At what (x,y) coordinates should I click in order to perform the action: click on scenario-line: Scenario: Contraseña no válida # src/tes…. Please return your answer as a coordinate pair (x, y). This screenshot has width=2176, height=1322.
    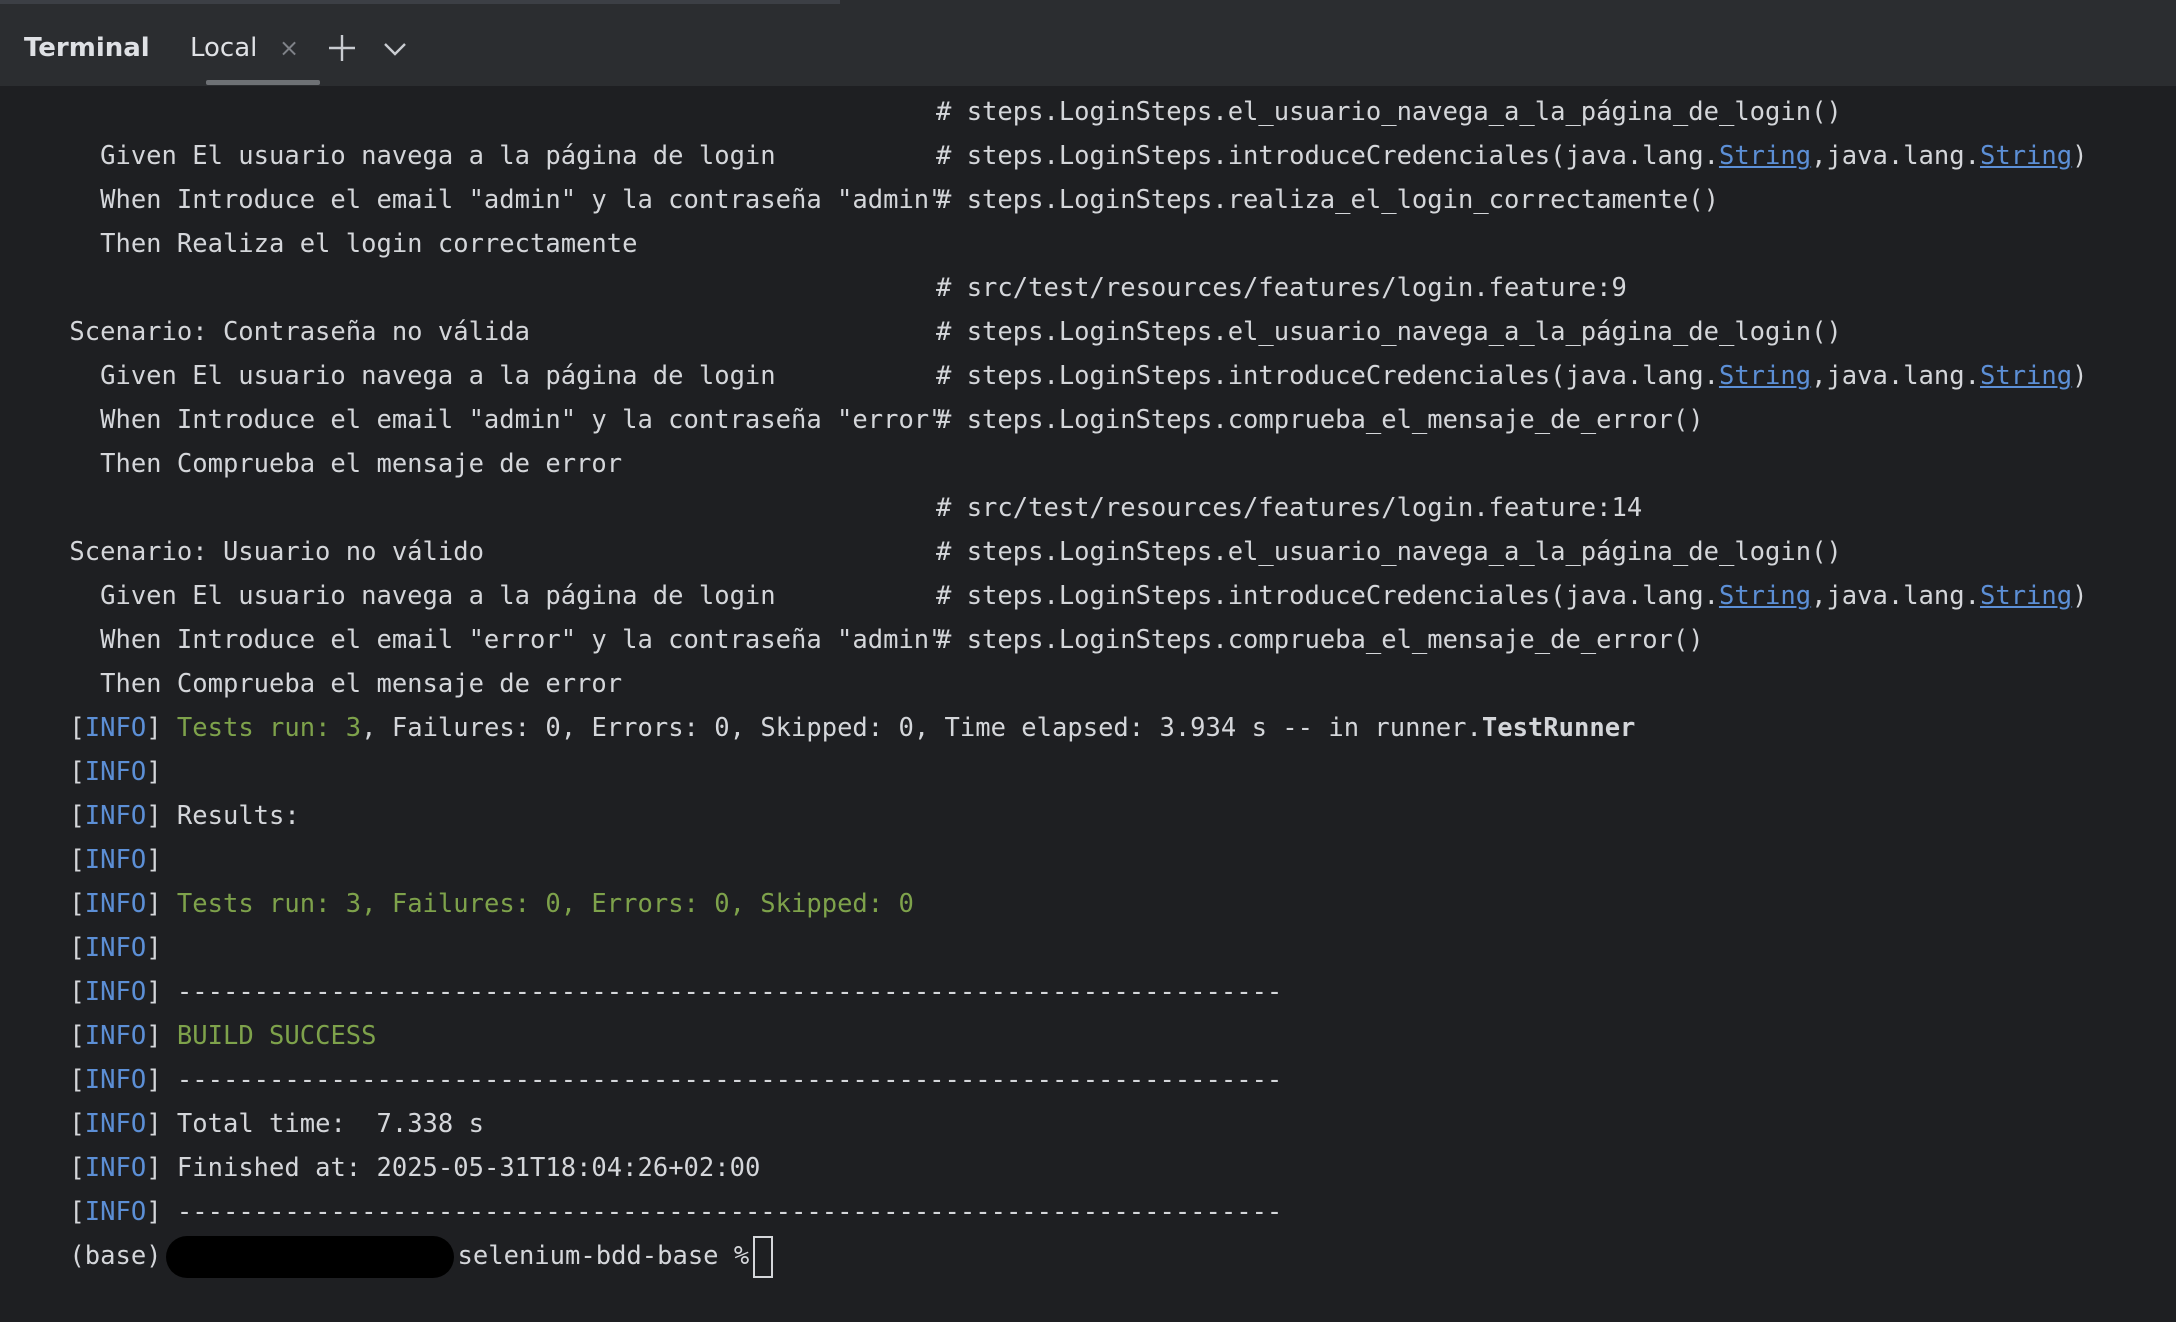
    Looking at the image, I should click on (817, 306).